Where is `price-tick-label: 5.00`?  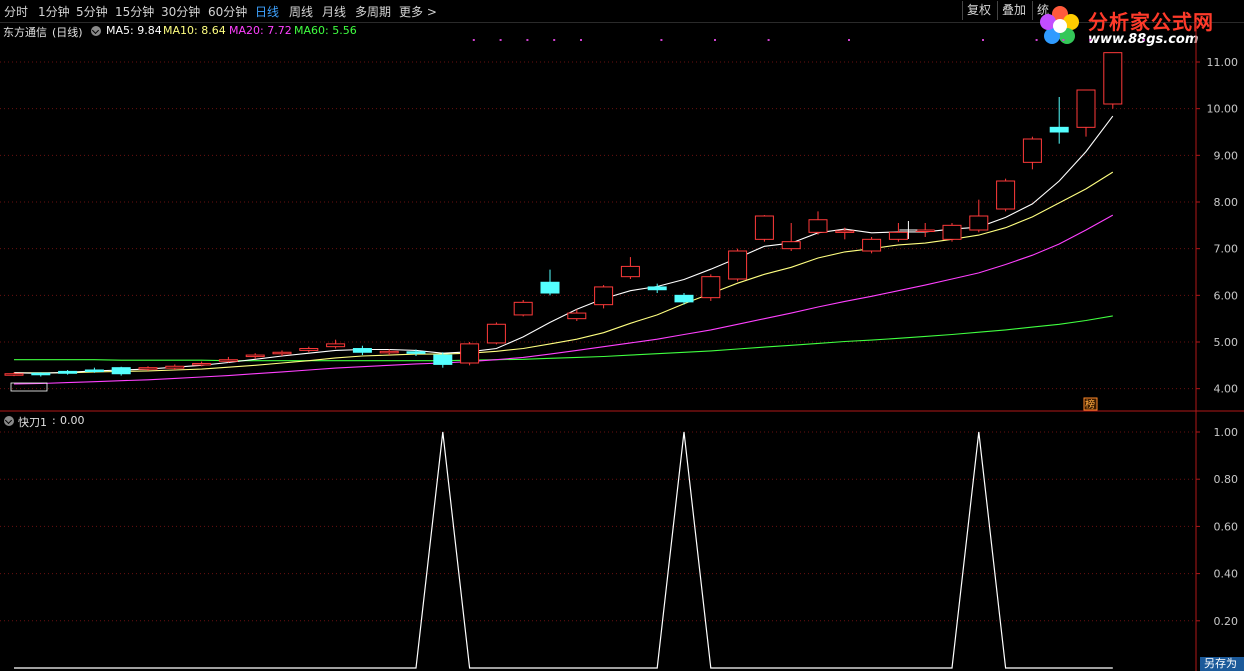
price-tick-label: 5.00 is located at coordinates (1226, 342).